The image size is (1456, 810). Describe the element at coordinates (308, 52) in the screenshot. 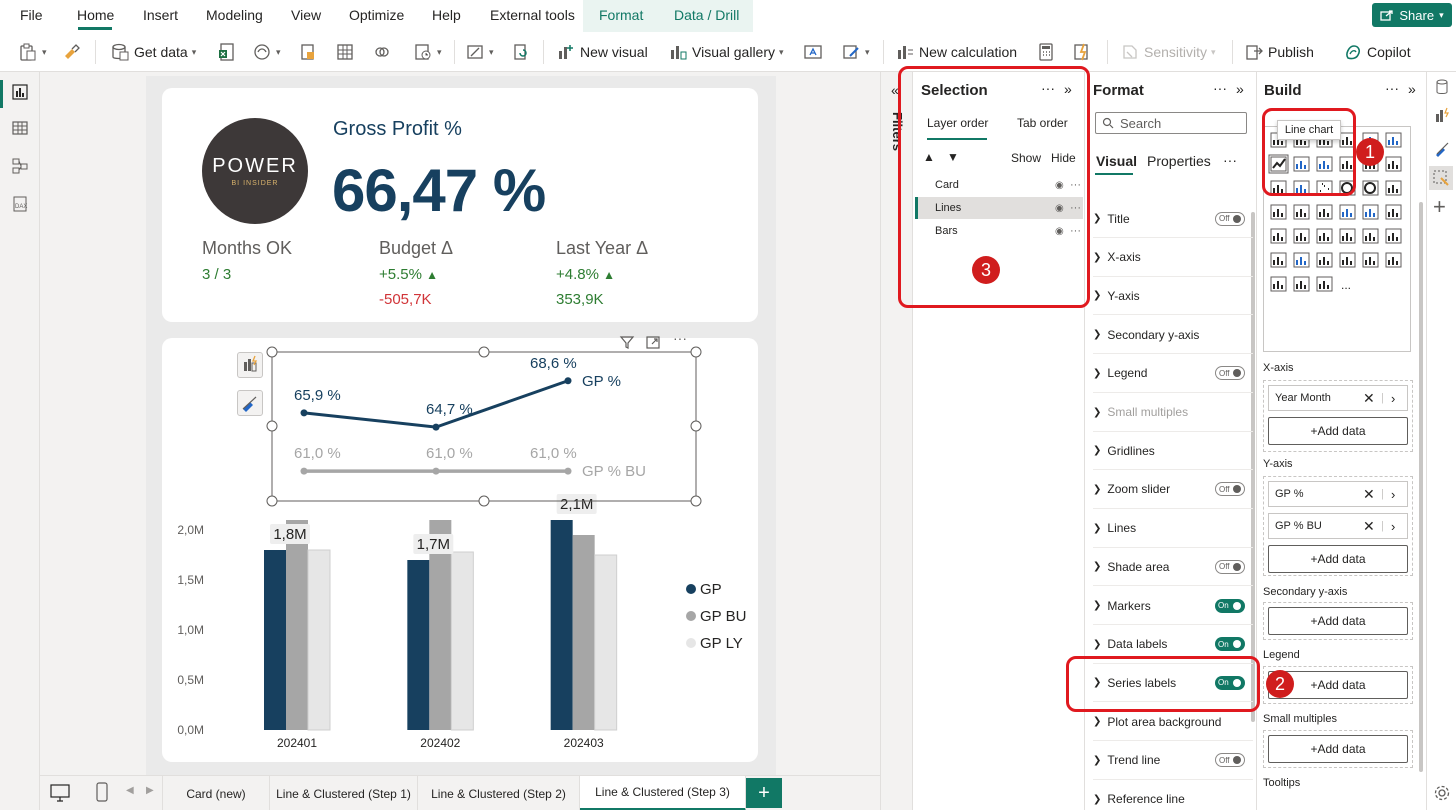

I see `sql-button` at that location.